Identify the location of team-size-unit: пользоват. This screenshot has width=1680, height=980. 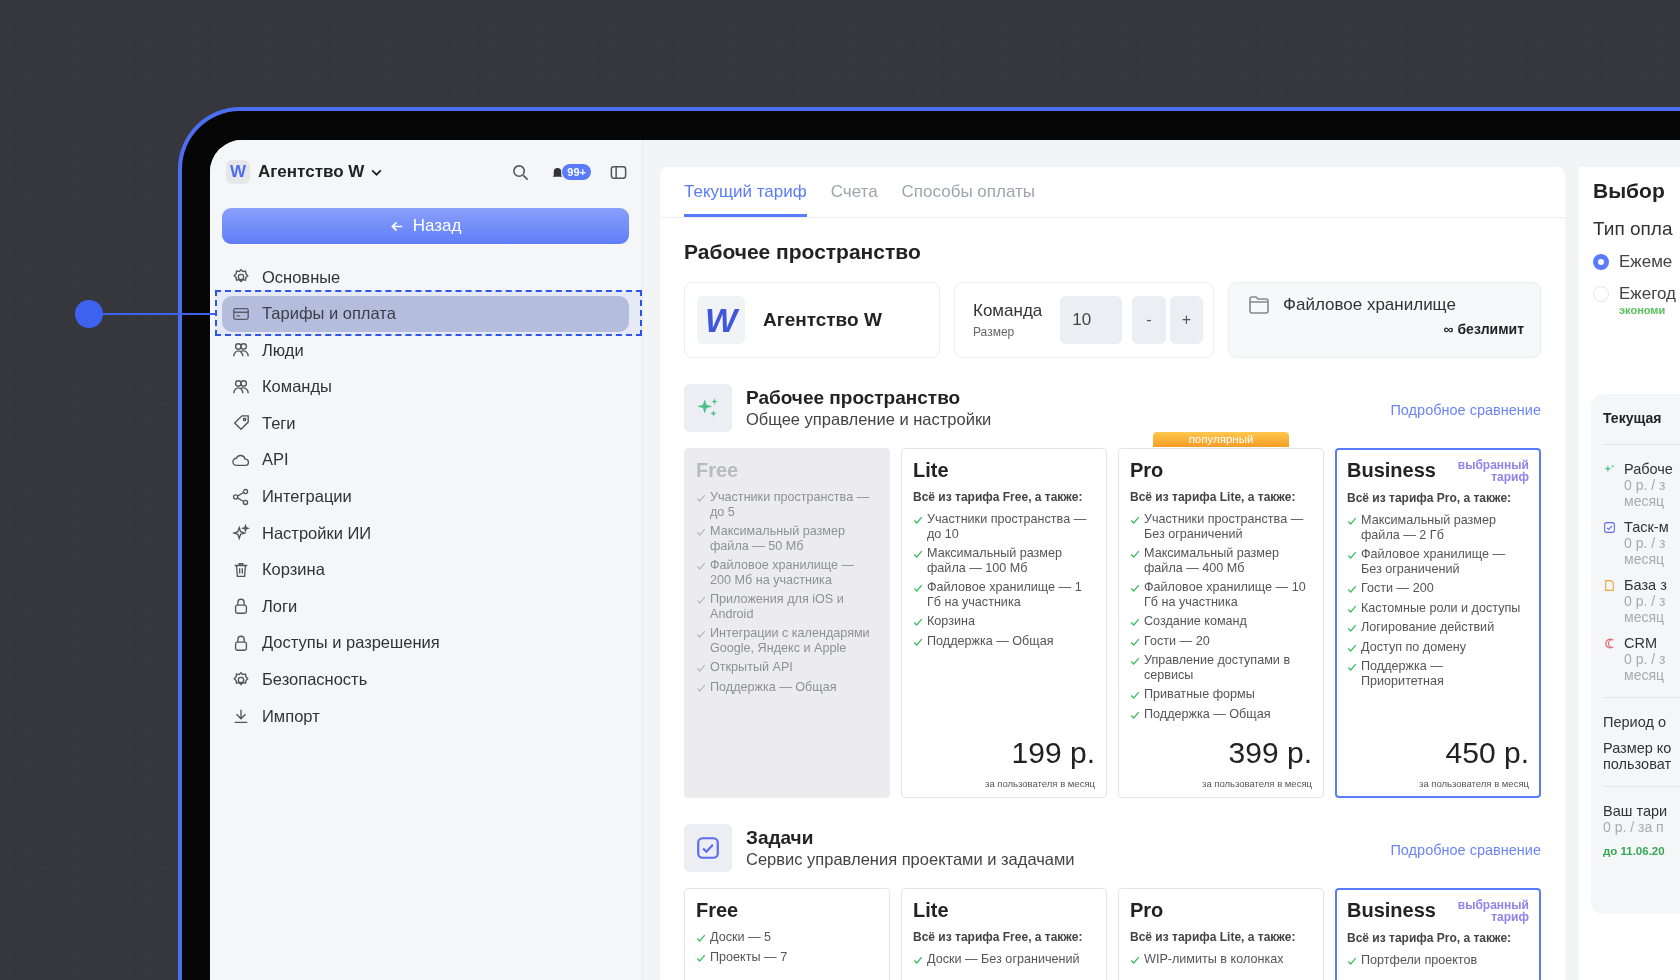
(1638, 764).